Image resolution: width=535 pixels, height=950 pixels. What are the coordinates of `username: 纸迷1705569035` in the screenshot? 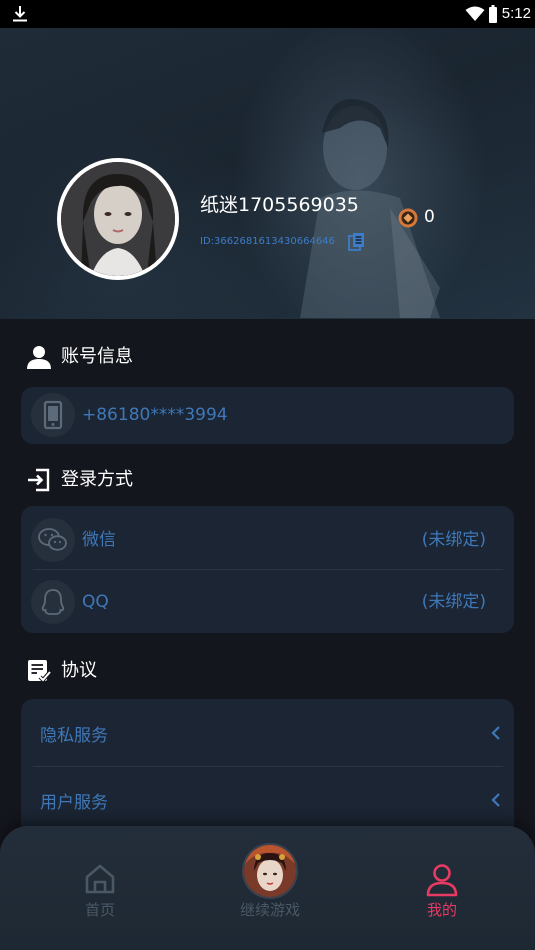 It's located at (279, 205).